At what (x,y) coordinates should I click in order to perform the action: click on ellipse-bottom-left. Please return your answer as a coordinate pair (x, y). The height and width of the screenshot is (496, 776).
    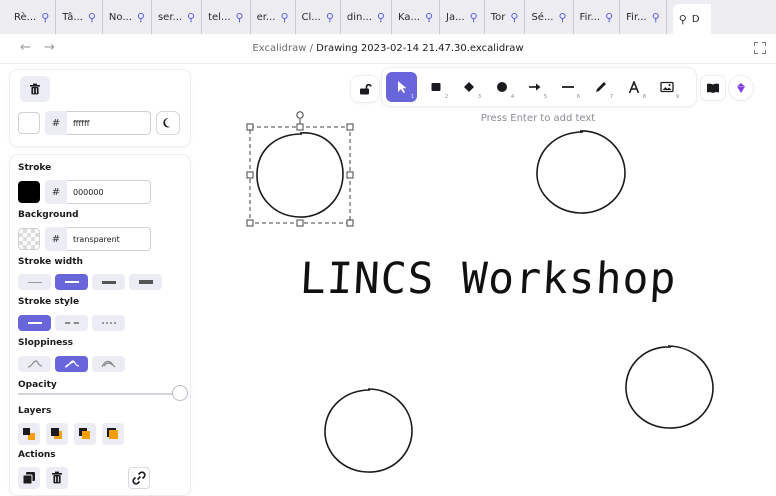
    Looking at the image, I should click on (368, 430).